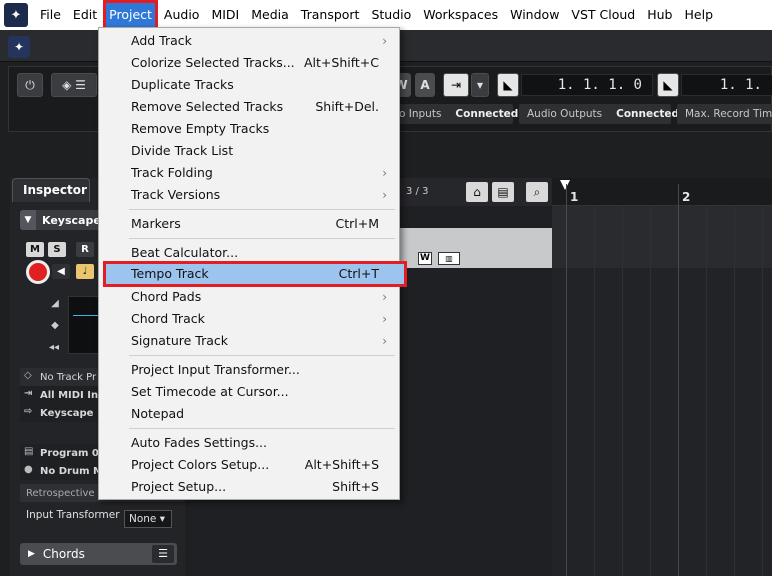 The height and width of the screenshot is (576, 772). Describe the element at coordinates (158, 413) in the screenshot. I see `menu-item-label: Notepad` at that location.